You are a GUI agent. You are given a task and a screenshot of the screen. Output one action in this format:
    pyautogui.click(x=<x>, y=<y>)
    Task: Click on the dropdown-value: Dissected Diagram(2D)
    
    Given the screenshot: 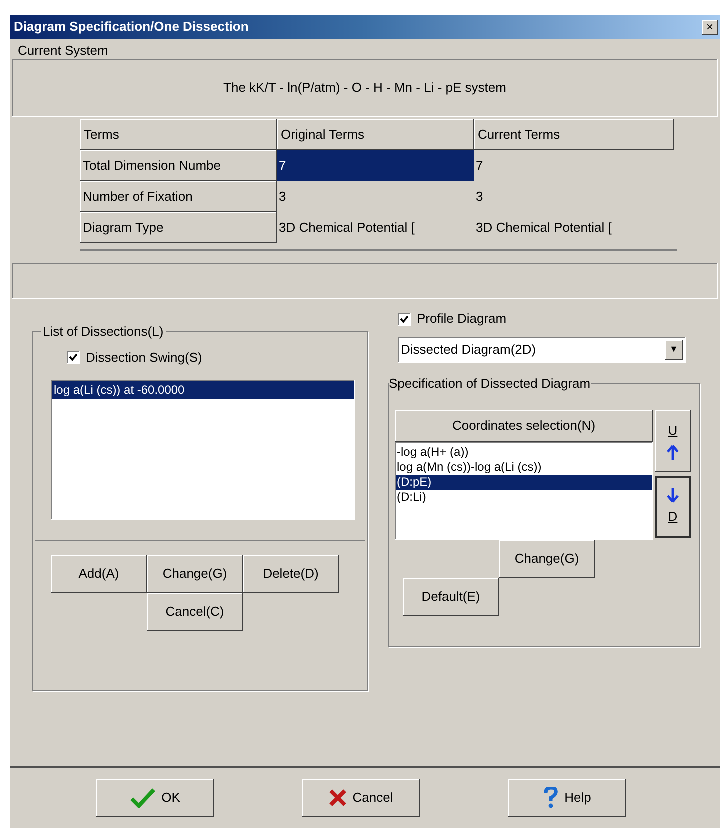 What is the action you would take?
    pyautogui.click(x=468, y=350)
    